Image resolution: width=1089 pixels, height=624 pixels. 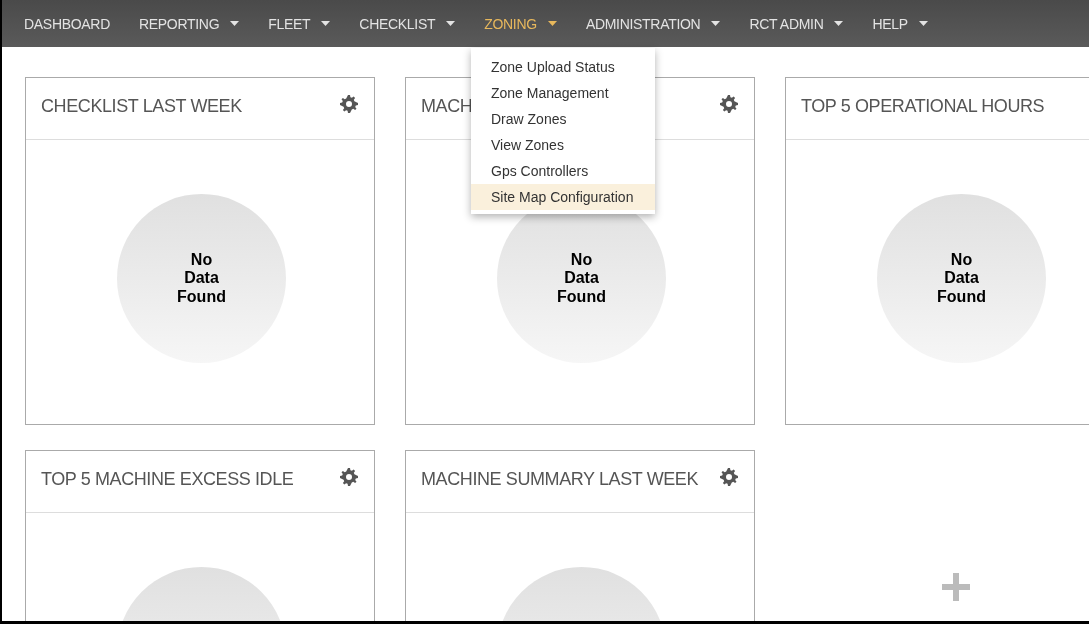 What do you see at coordinates (563, 93) in the screenshot?
I see `menu-item: Zone Management` at bounding box center [563, 93].